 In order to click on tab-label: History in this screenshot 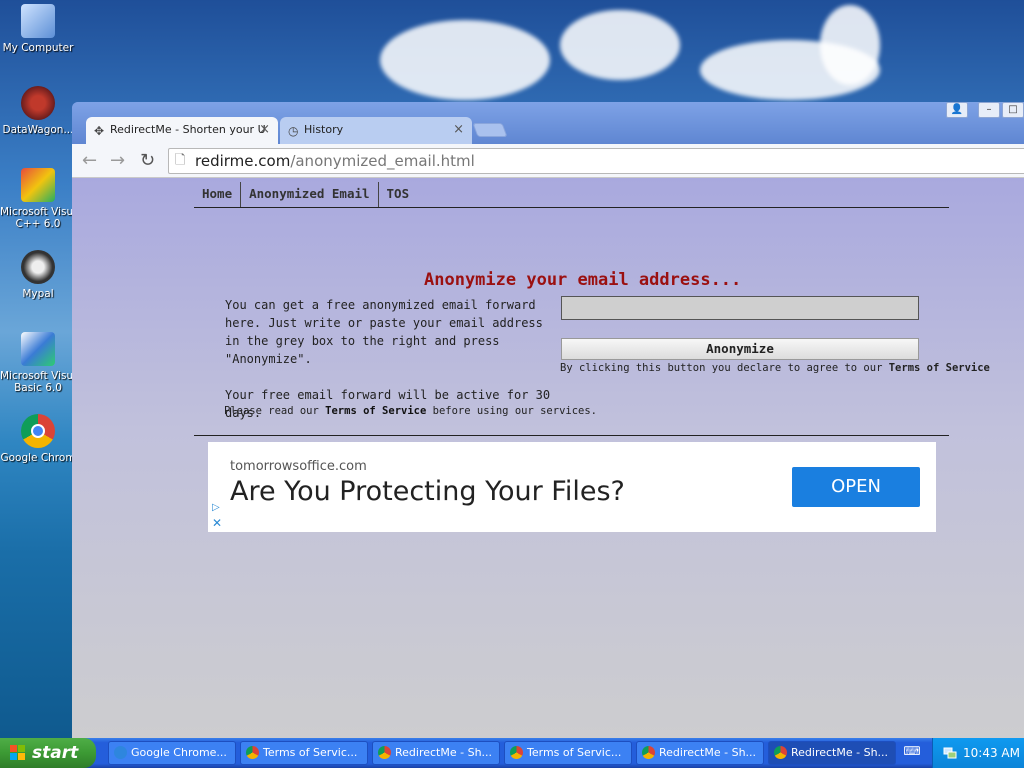, I will do `click(324, 129)`.